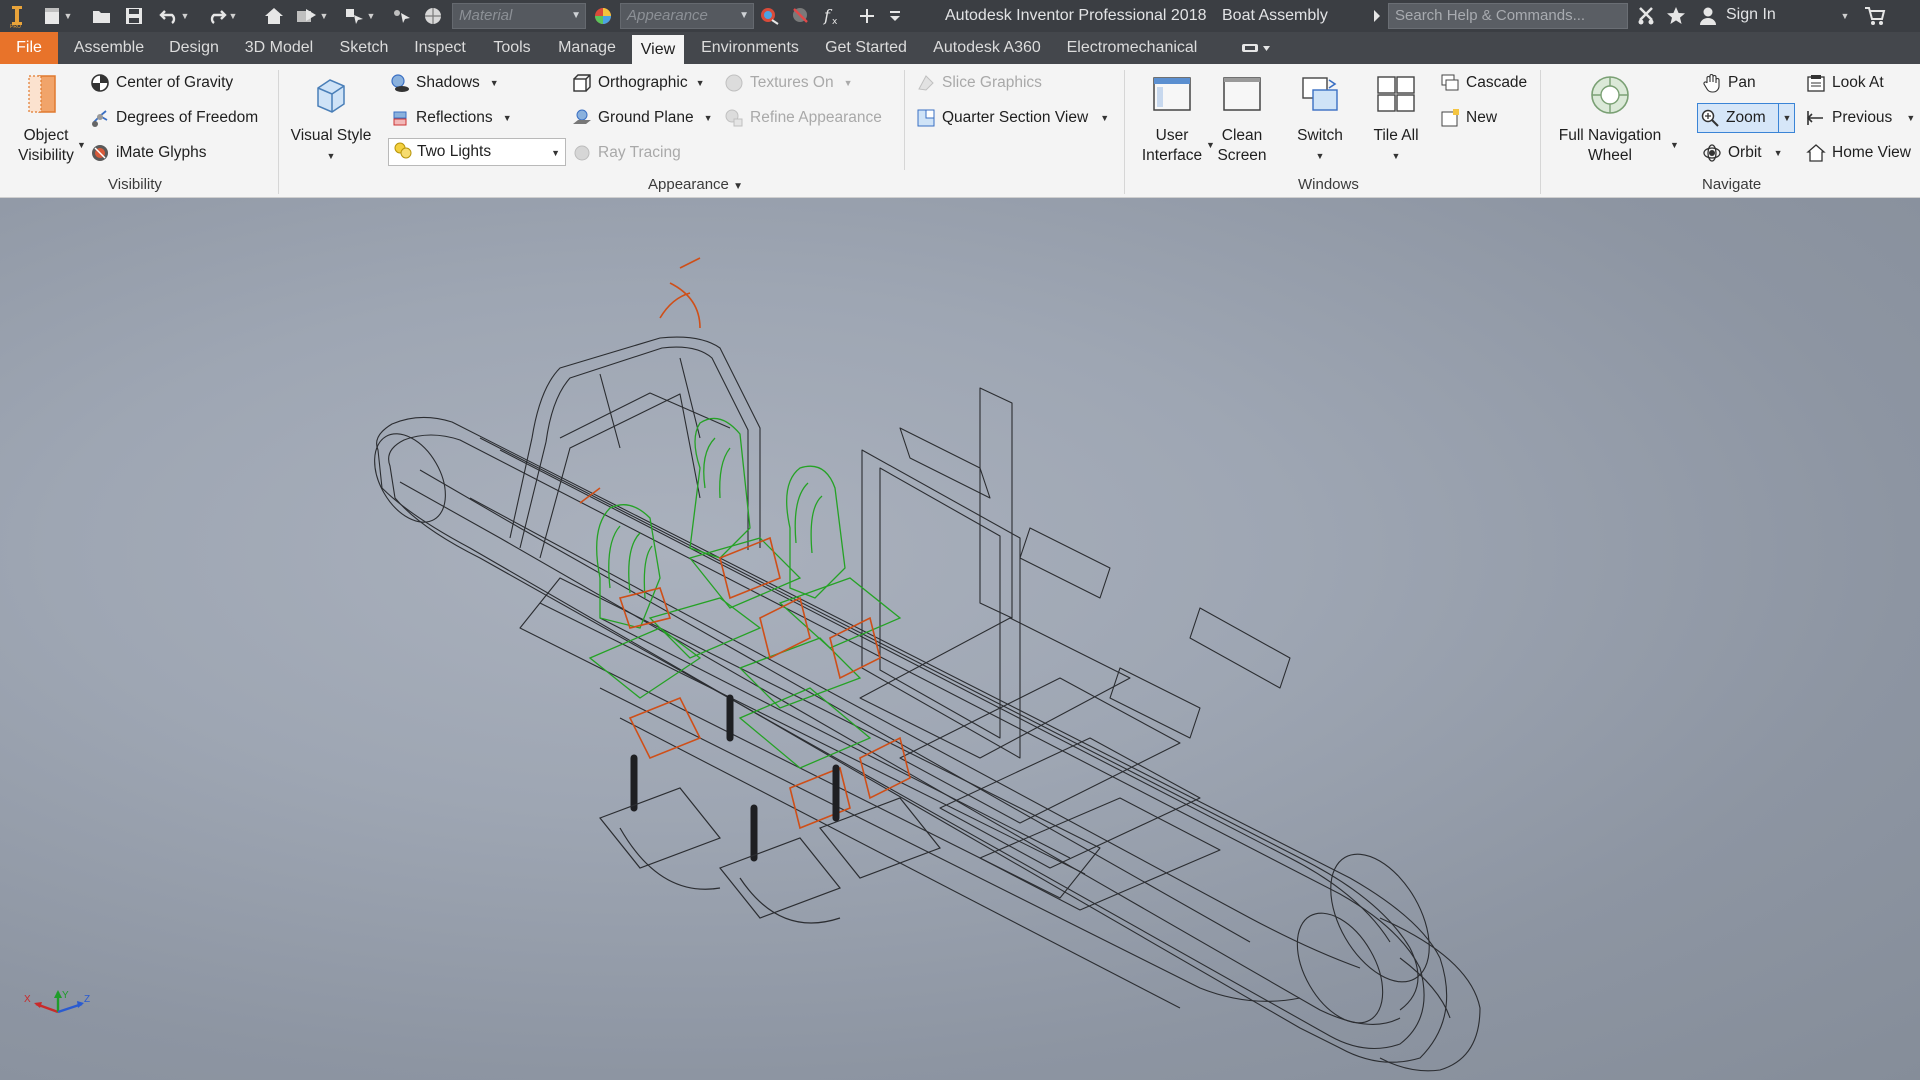 This screenshot has height=1080, width=1920. I want to click on object-visibility-button: Object Visibility, so click(46, 120).